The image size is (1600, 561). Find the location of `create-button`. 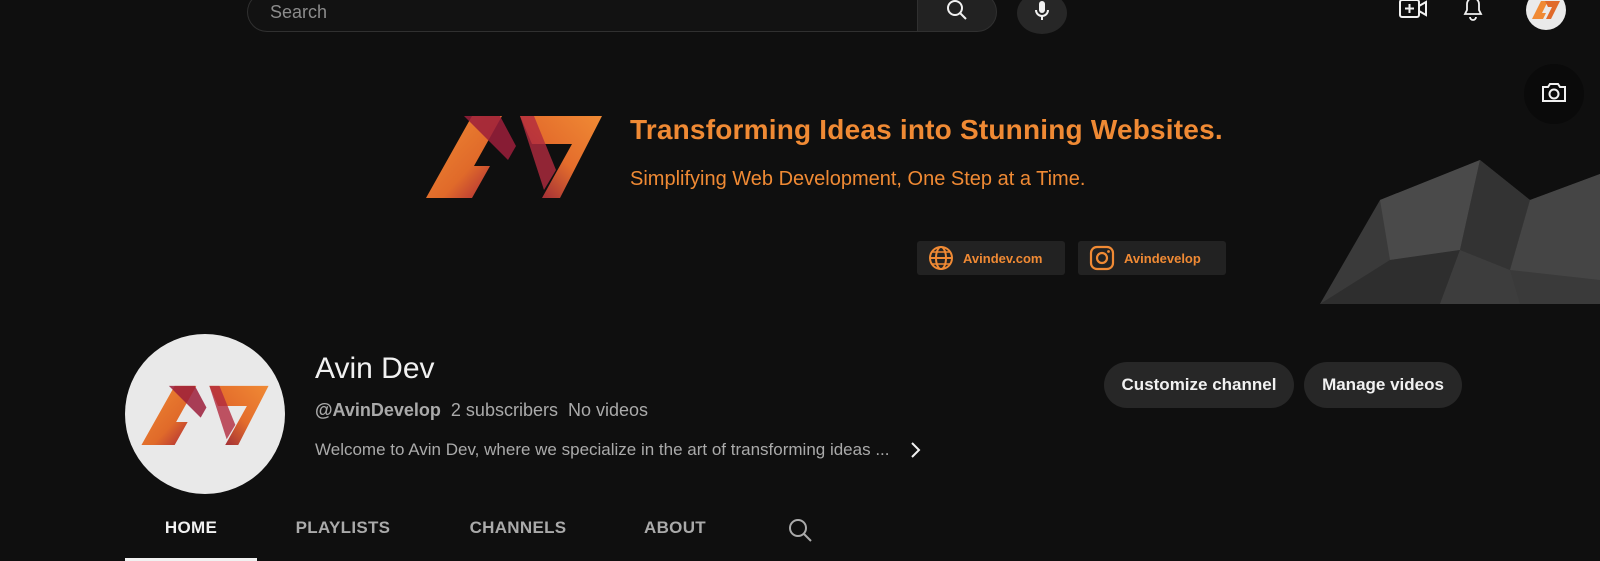

create-button is located at coordinates (1413, 13).